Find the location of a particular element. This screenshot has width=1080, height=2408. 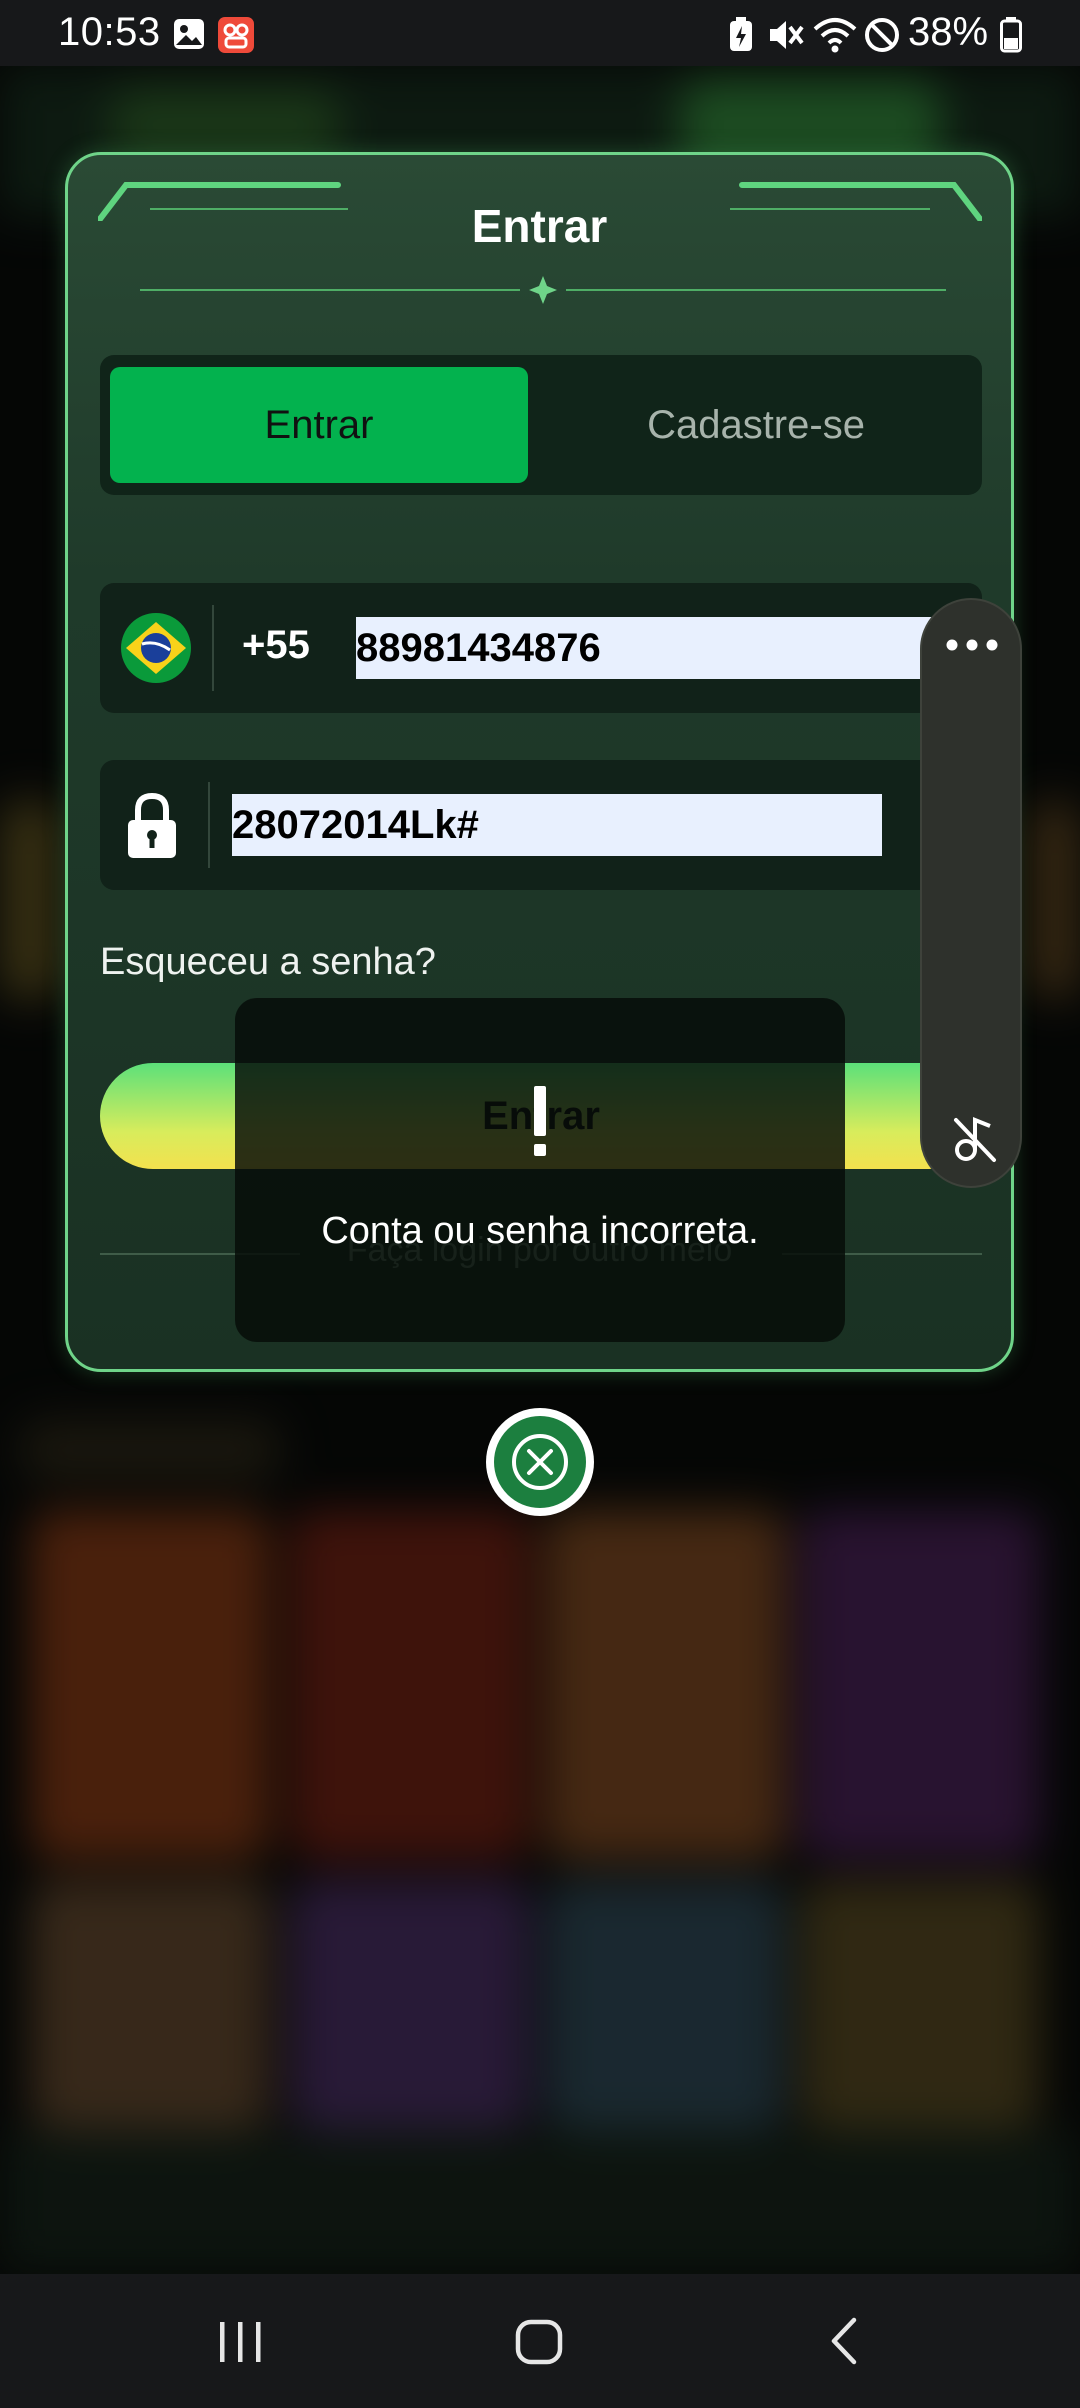

phone-input is located at coordinates (656, 648).